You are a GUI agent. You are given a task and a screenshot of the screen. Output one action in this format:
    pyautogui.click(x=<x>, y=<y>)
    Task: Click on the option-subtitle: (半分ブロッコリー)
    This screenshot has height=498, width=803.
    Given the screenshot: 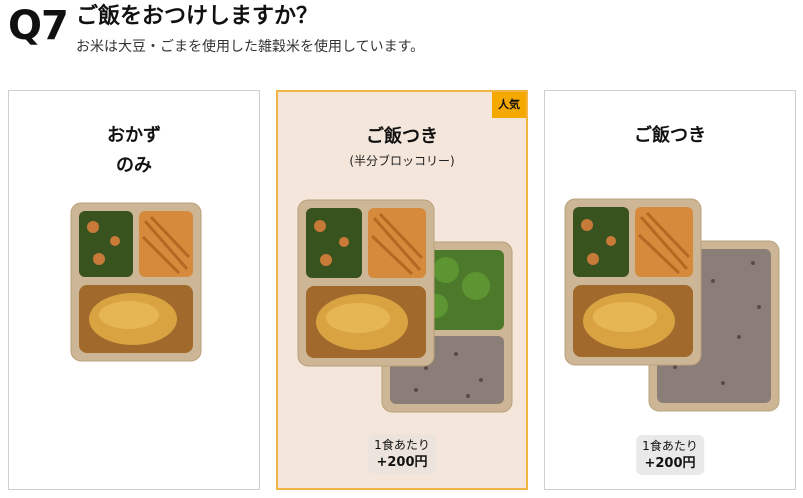 What is the action you would take?
    pyautogui.click(x=402, y=161)
    